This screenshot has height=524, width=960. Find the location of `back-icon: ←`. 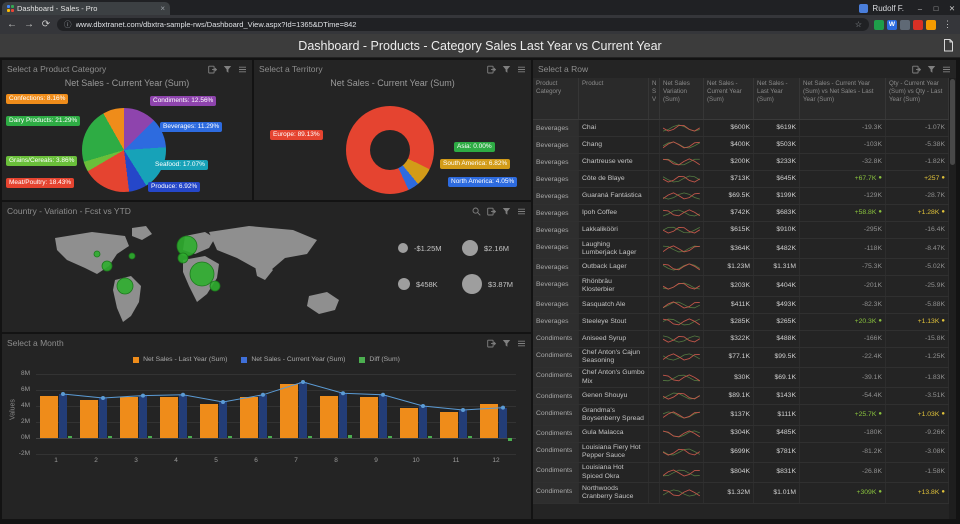

back-icon: ← is located at coordinates (12, 24).